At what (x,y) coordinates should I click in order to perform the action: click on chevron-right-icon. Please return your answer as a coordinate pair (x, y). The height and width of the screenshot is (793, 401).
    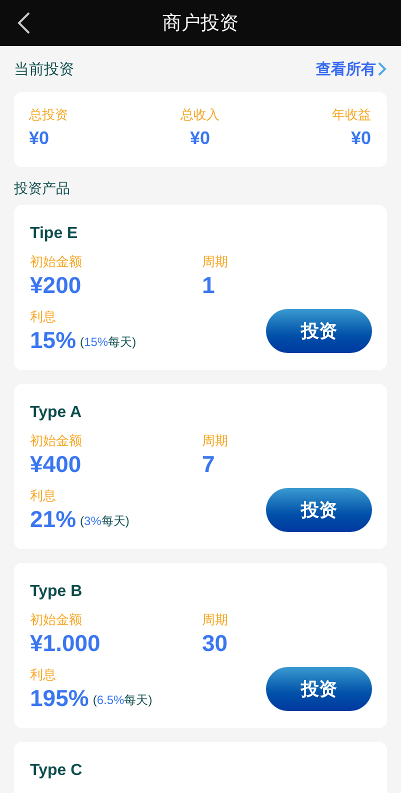
    Looking at the image, I should click on (382, 69).